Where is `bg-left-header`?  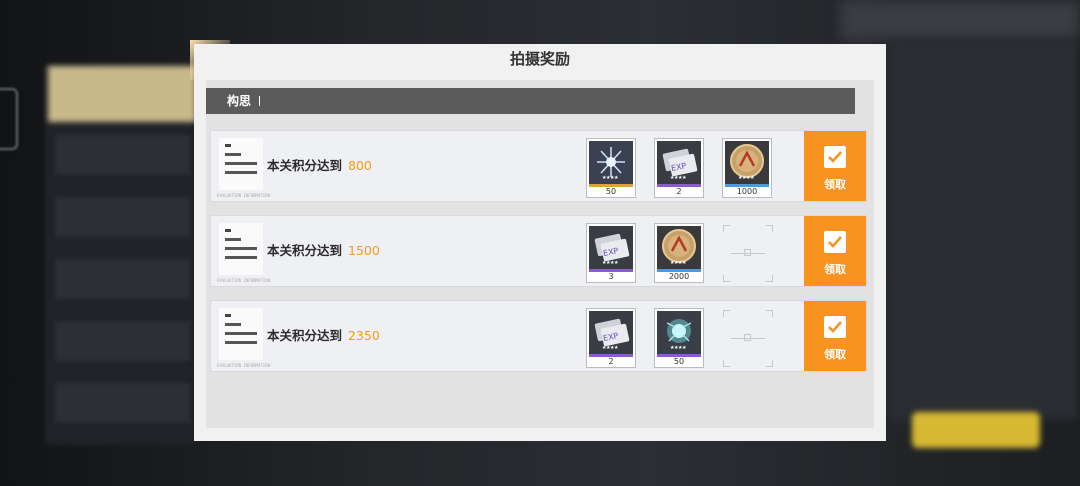
bg-left-header is located at coordinates (122, 94).